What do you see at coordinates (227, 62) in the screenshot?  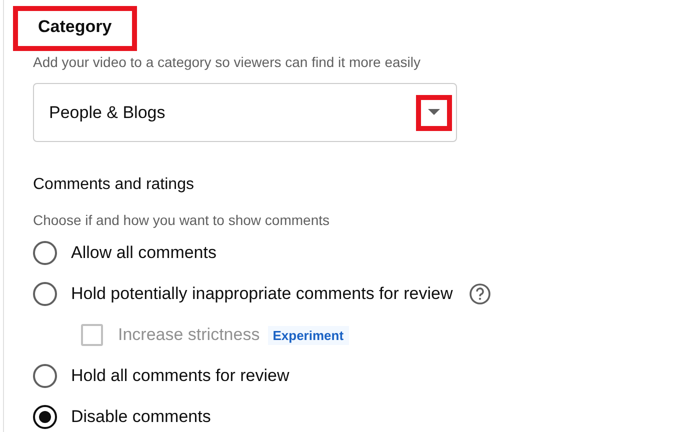 I see `section-description: Add your video to a category so viewers can find it more easily` at bounding box center [227, 62].